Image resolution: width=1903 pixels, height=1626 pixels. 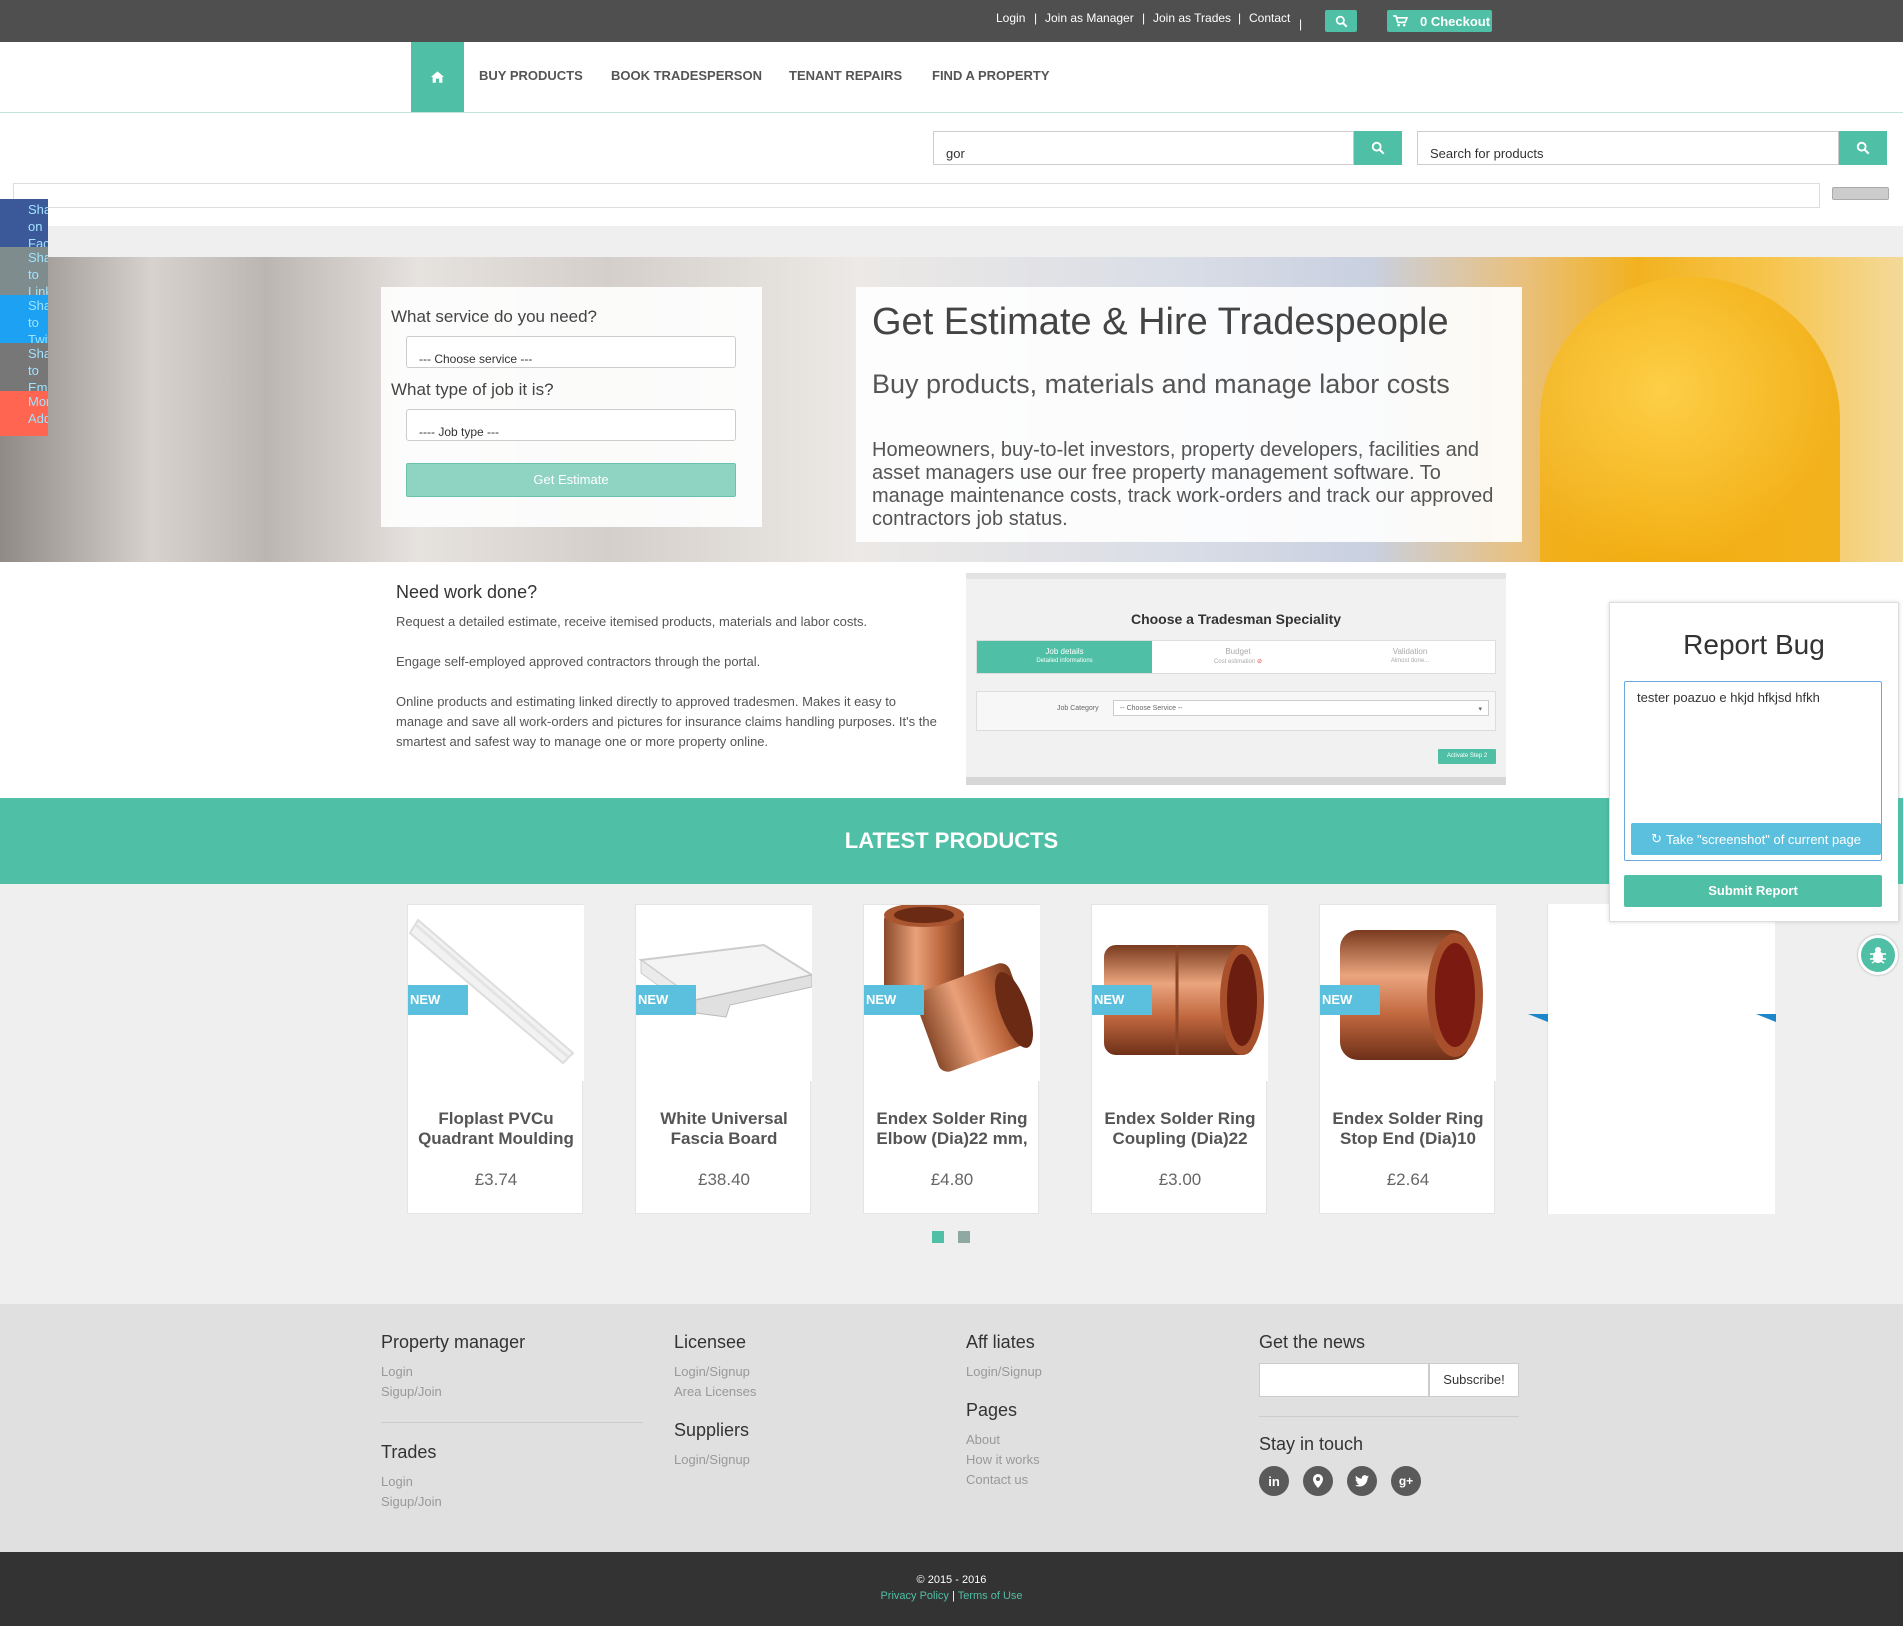 What do you see at coordinates (494, 316) in the screenshot?
I see `service-label: What service do you need?` at bounding box center [494, 316].